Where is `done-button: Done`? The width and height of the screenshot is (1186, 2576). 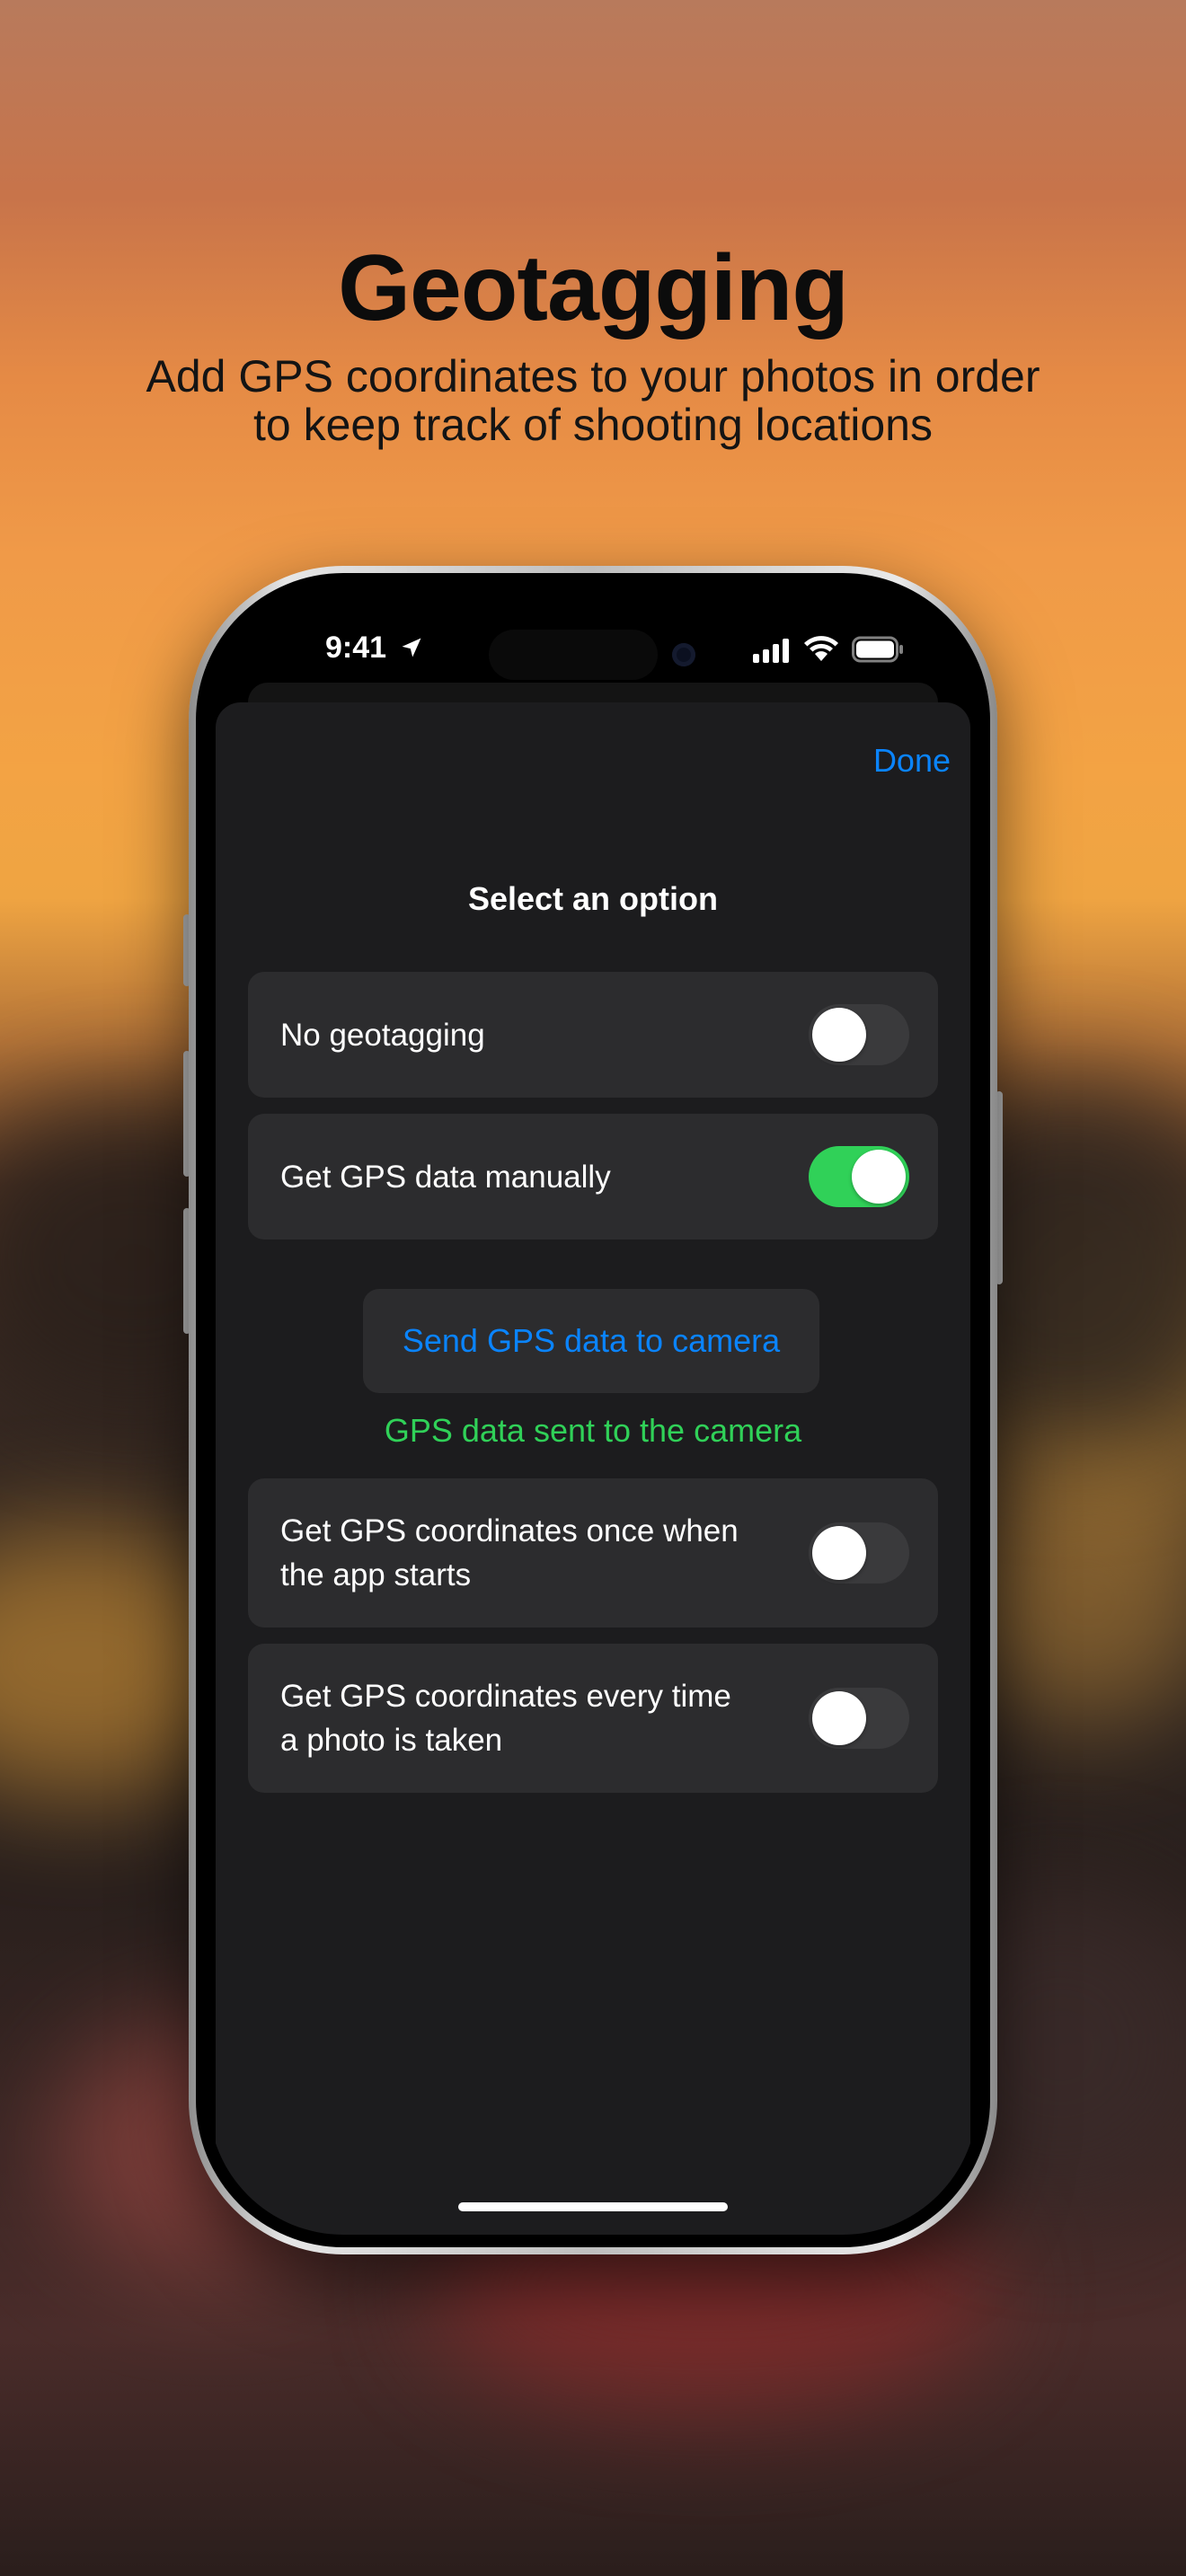 done-button: Done is located at coordinates (912, 761).